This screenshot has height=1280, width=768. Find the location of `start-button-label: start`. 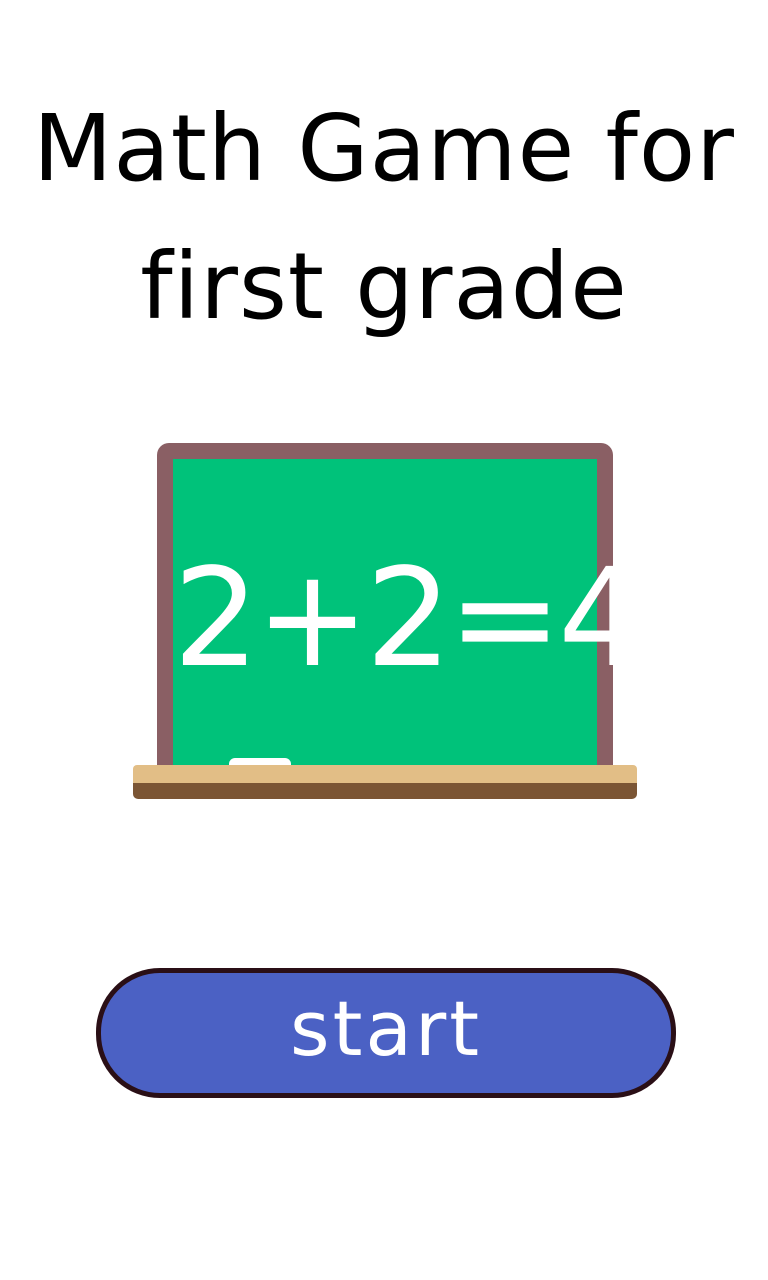

start-button-label: start is located at coordinates (385, 1028).